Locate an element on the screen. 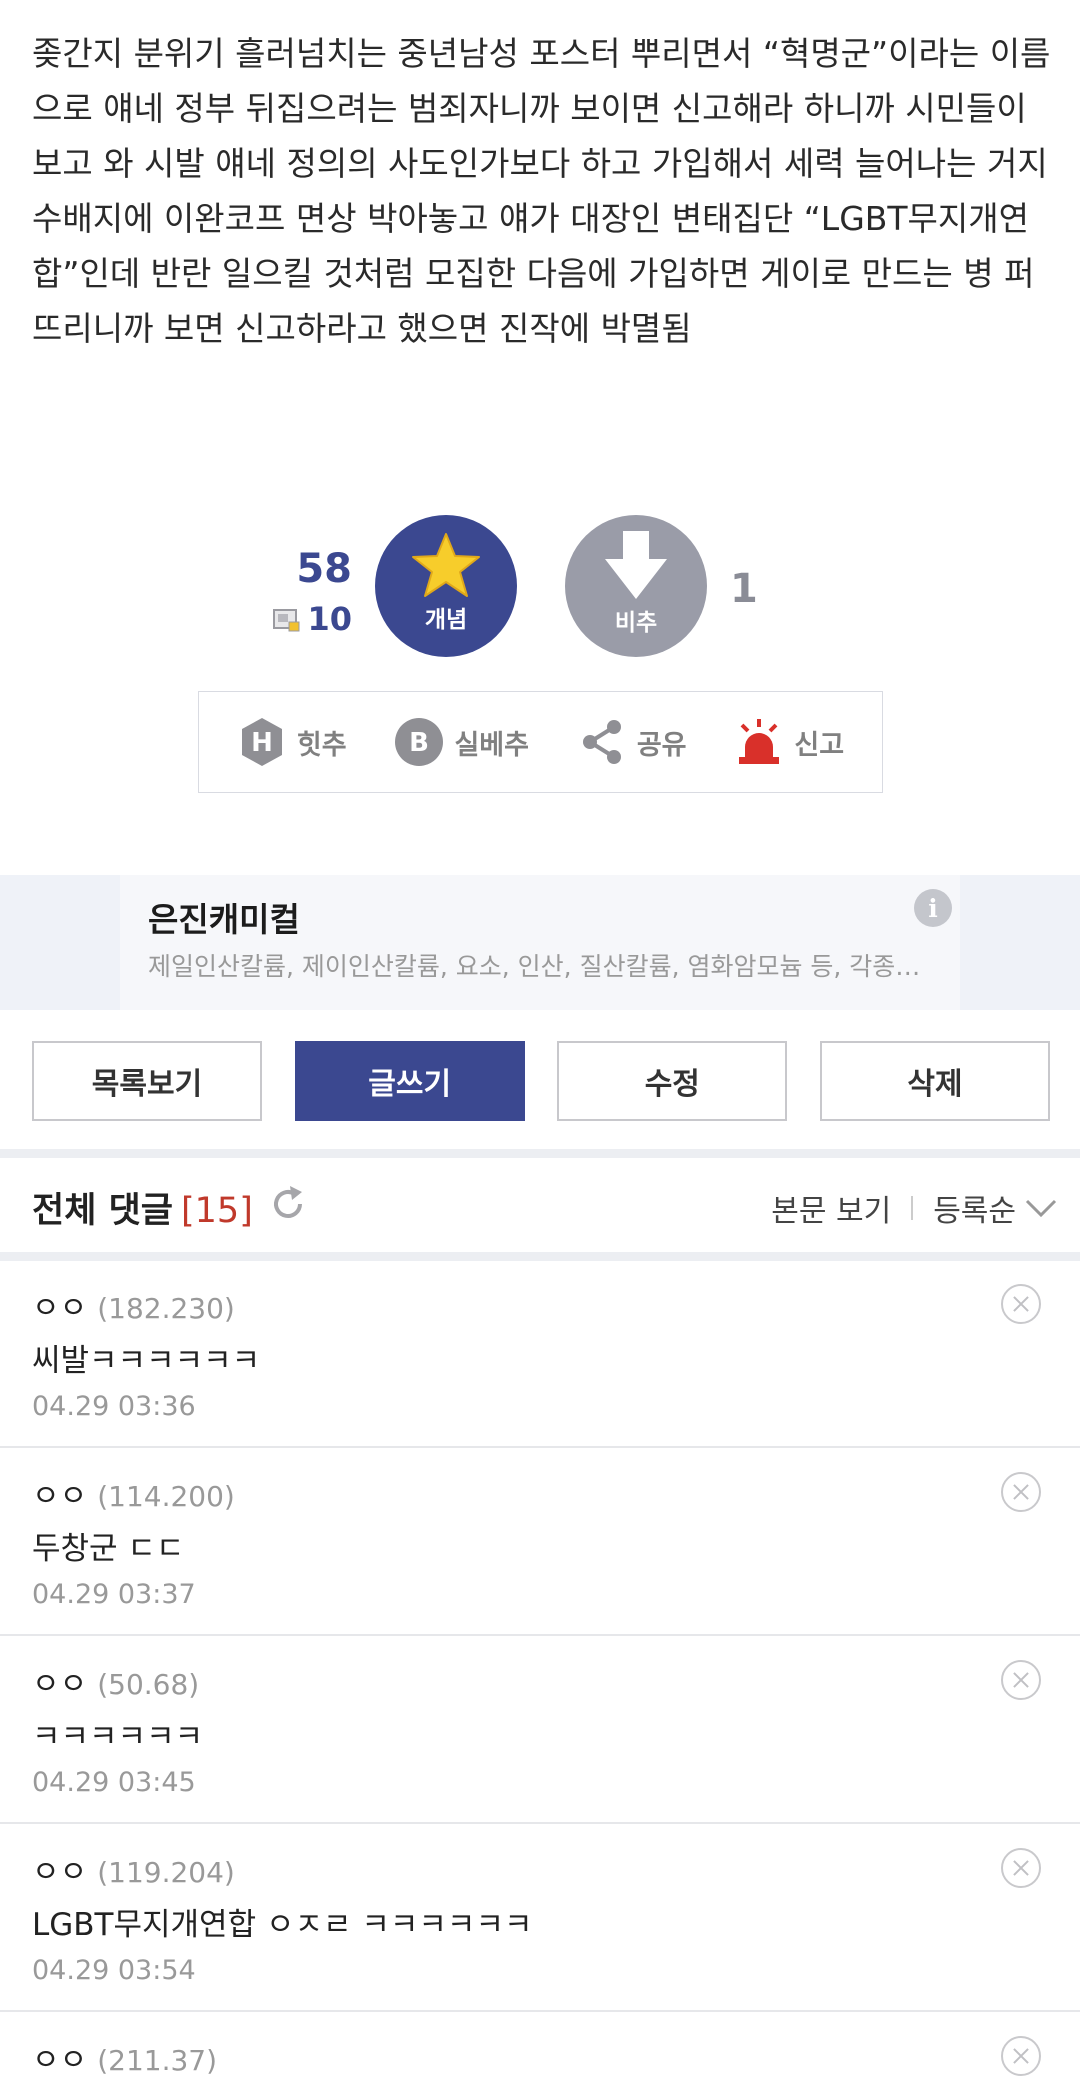 This screenshot has width=1080, height=2079. info-icon: i is located at coordinates (933, 908).